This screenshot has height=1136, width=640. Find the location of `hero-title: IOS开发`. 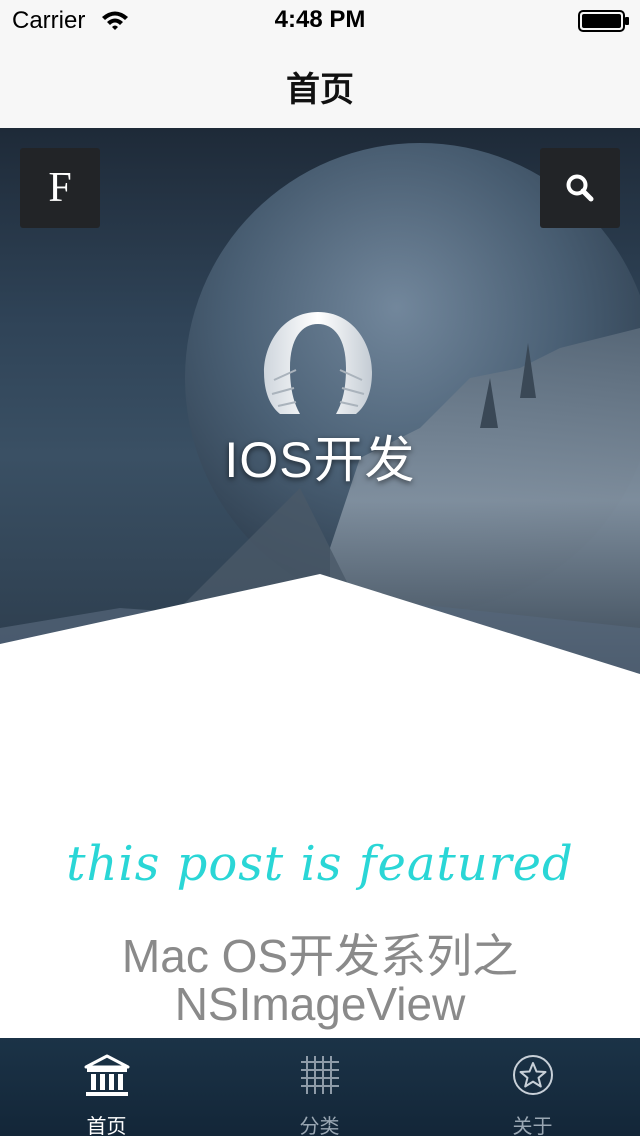

hero-title: IOS开发 is located at coordinates (320, 460).